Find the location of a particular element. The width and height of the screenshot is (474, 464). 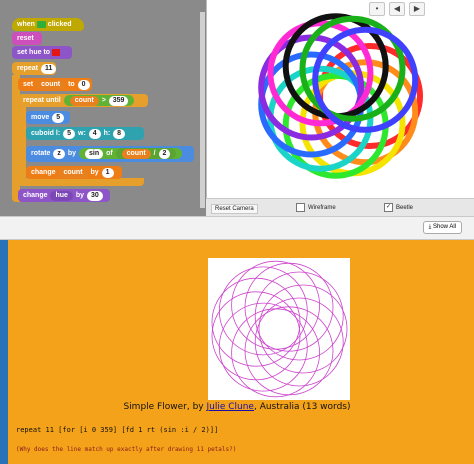

set-label: set is located at coordinates (28, 84).